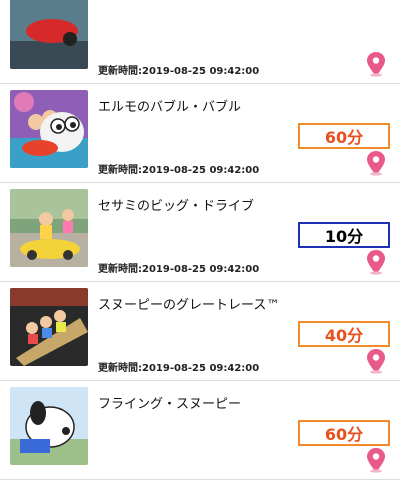 This screenshot has height=480, width=400. I want to click on attraction-name: フライング・スヌーピー, so click(170, 404).